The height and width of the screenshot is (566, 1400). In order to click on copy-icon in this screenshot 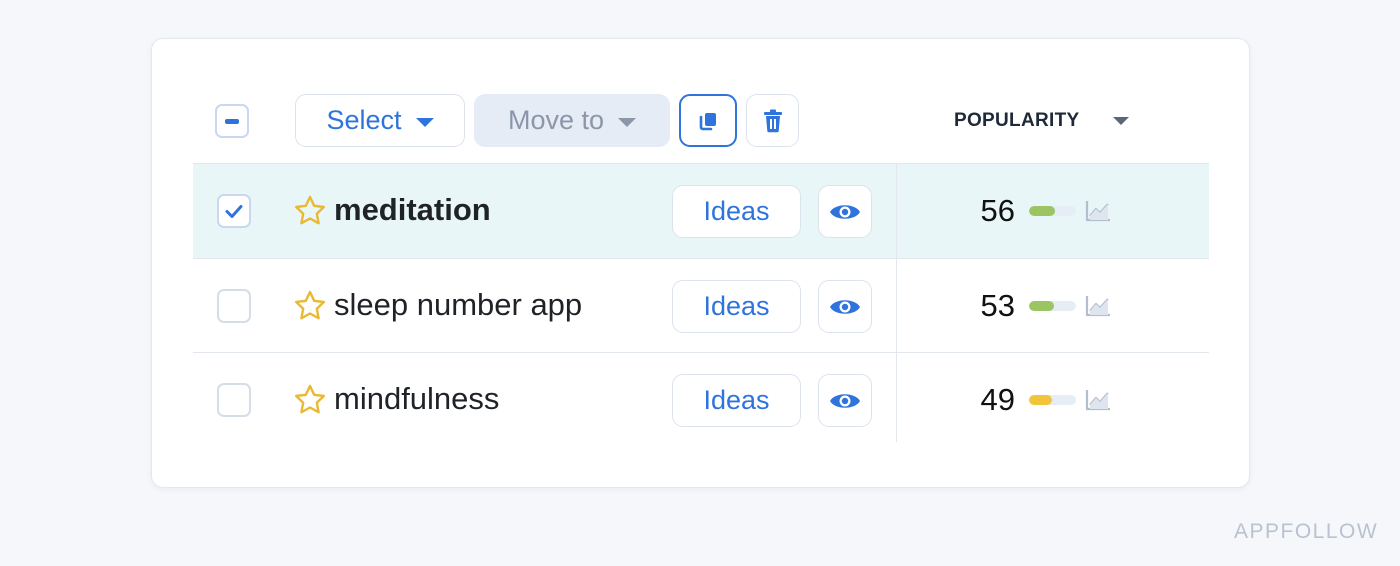, I will do `click(707, 121)`.